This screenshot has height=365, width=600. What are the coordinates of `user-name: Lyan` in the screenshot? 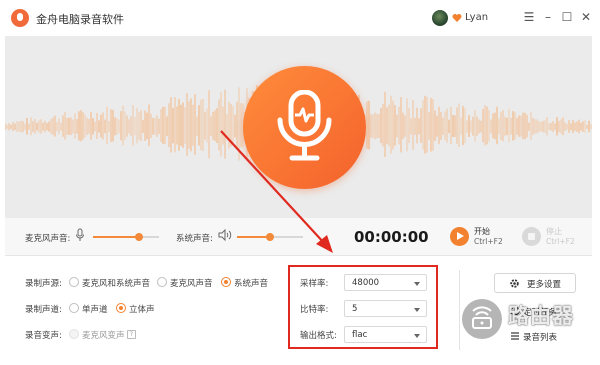 It's located at (476, 17).